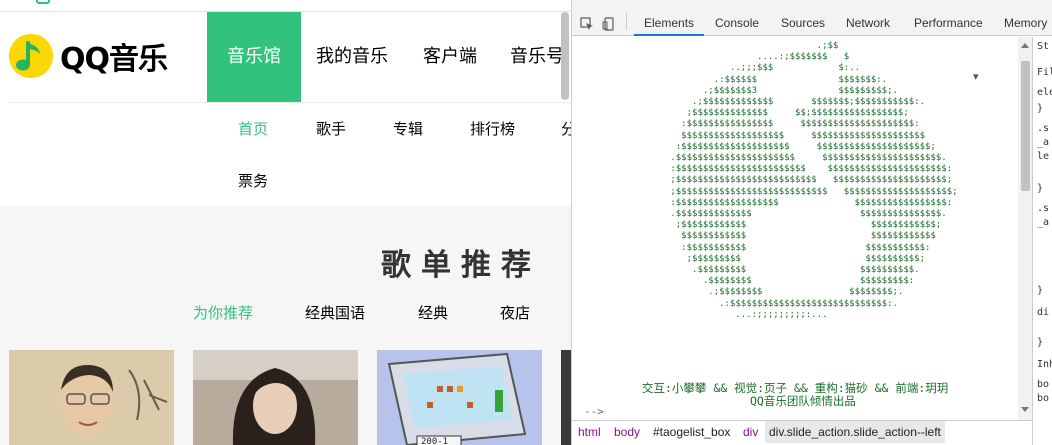  What do you see at coordinates (434, 441) in the screenshot?
I see `cartridge-caption: 200-1` at bounding box center [434, 441].